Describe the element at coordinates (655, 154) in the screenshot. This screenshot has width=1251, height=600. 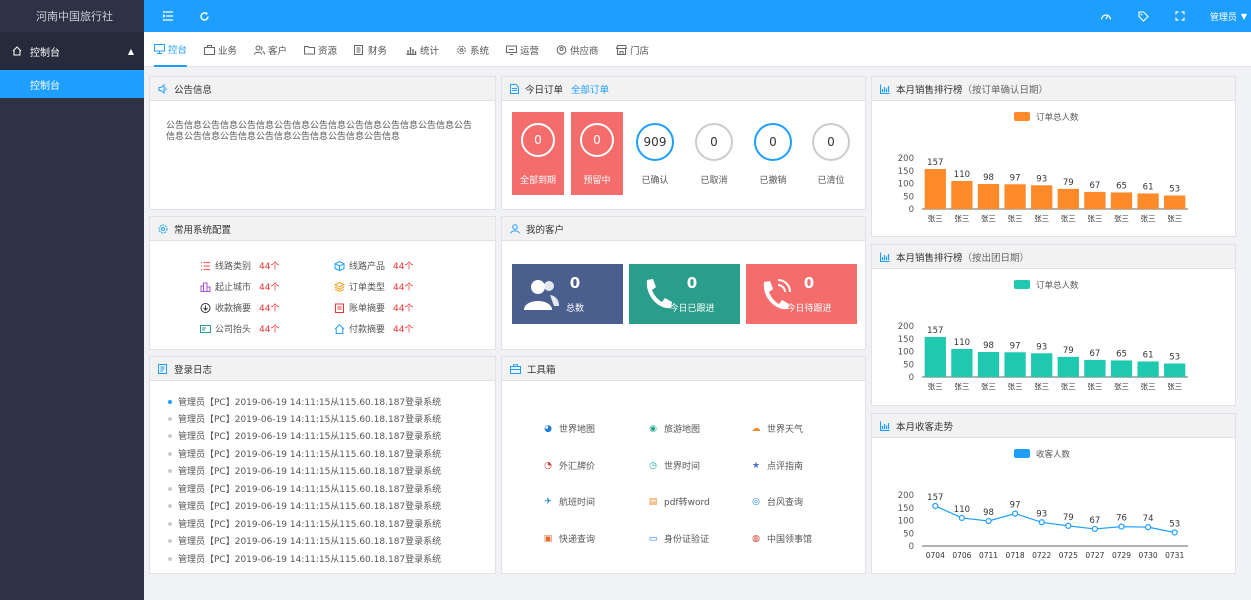
I see `order-stat-confirmed: 909 已确认` at that location.